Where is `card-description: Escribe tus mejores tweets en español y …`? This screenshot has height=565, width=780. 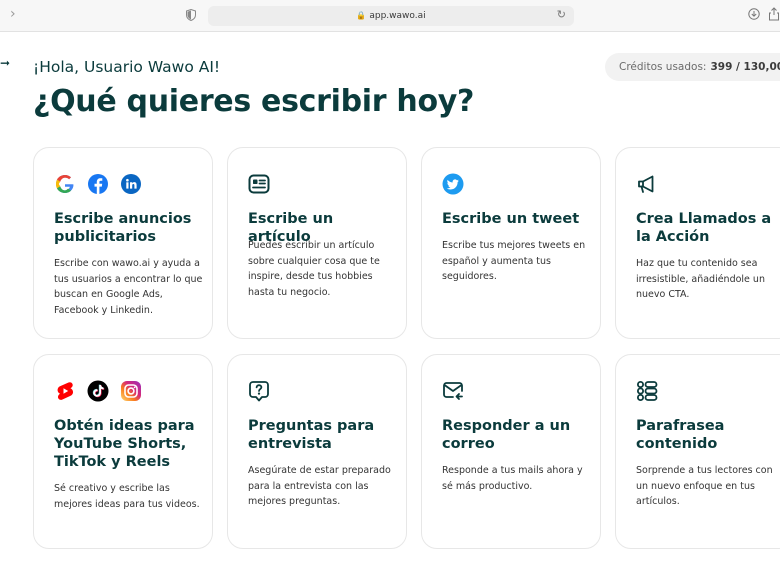 card-description: Escribe tus mejores tweets en español y … is located at coordinates (514, 261).